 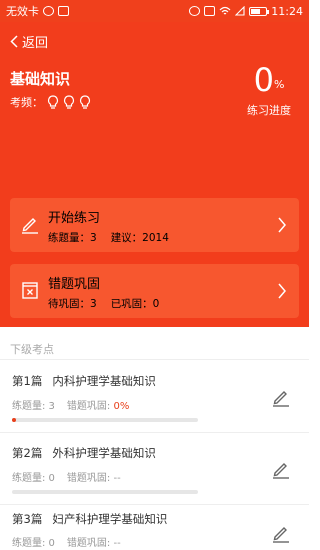 What do you see at coordinates (139, 238) in the screenshot?
I see `card-stat-suggest: 建议：2014` at bounding box center [139, 238].